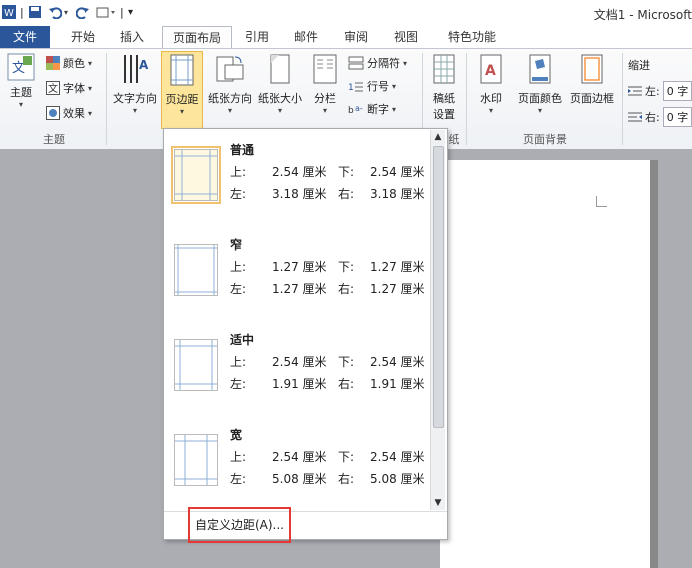  What do you see at coordinates (106, 99) in the screenshot?
I see `group-divider` at bounding box center [106, 99].